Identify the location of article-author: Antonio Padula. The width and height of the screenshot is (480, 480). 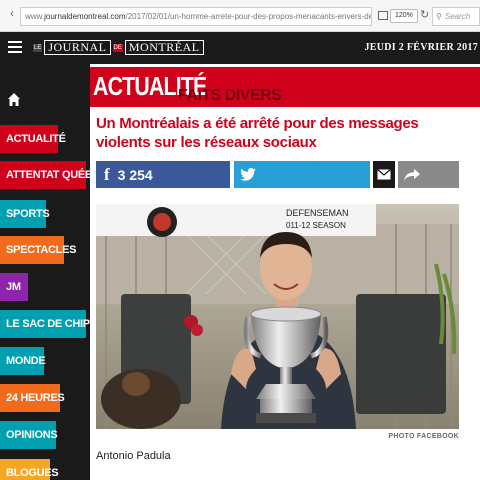
(133, 456).